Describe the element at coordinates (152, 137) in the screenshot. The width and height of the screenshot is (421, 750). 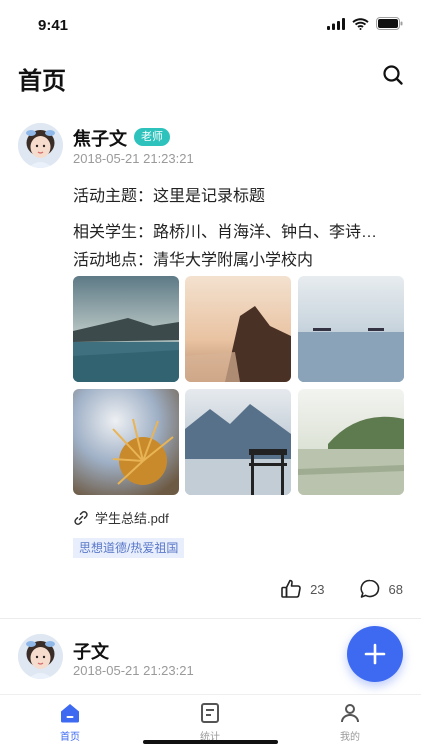
I see `role-badge: 老师` at that location.